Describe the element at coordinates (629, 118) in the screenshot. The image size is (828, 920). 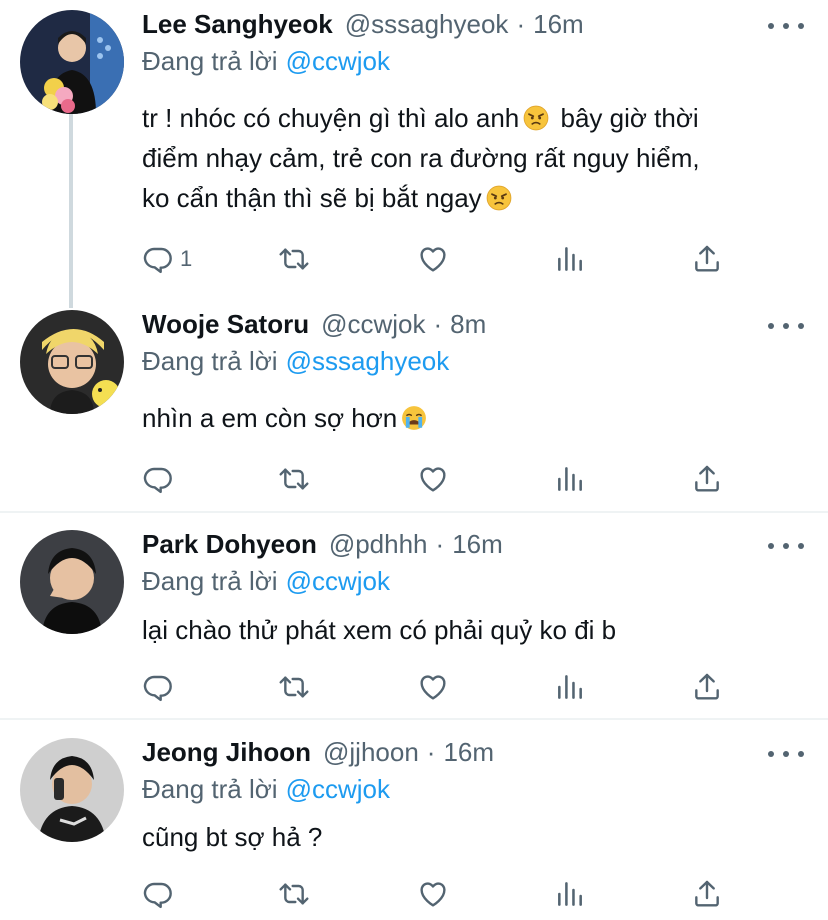
I see `tweet-text-line: bây giờ thời` at that location.